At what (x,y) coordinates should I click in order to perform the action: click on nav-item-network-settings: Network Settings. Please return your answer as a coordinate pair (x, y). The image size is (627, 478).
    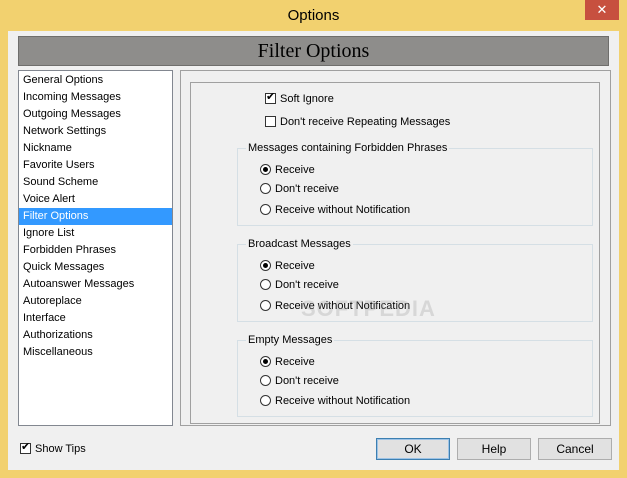
    Looking at the image, I should click on (95, 131).